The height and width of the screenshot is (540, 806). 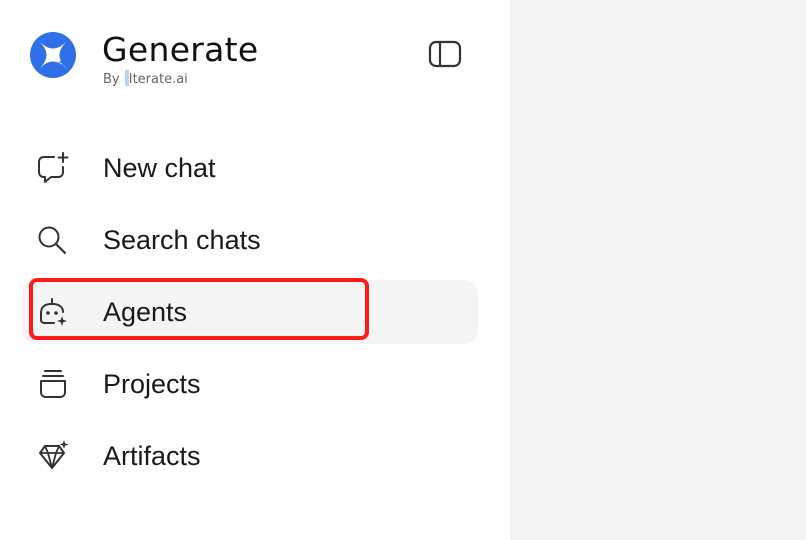 What do you see at coordinates (152, 384) in the screenshot?
I see `nav-item-label: Projects` at bounding box center [152, 384].